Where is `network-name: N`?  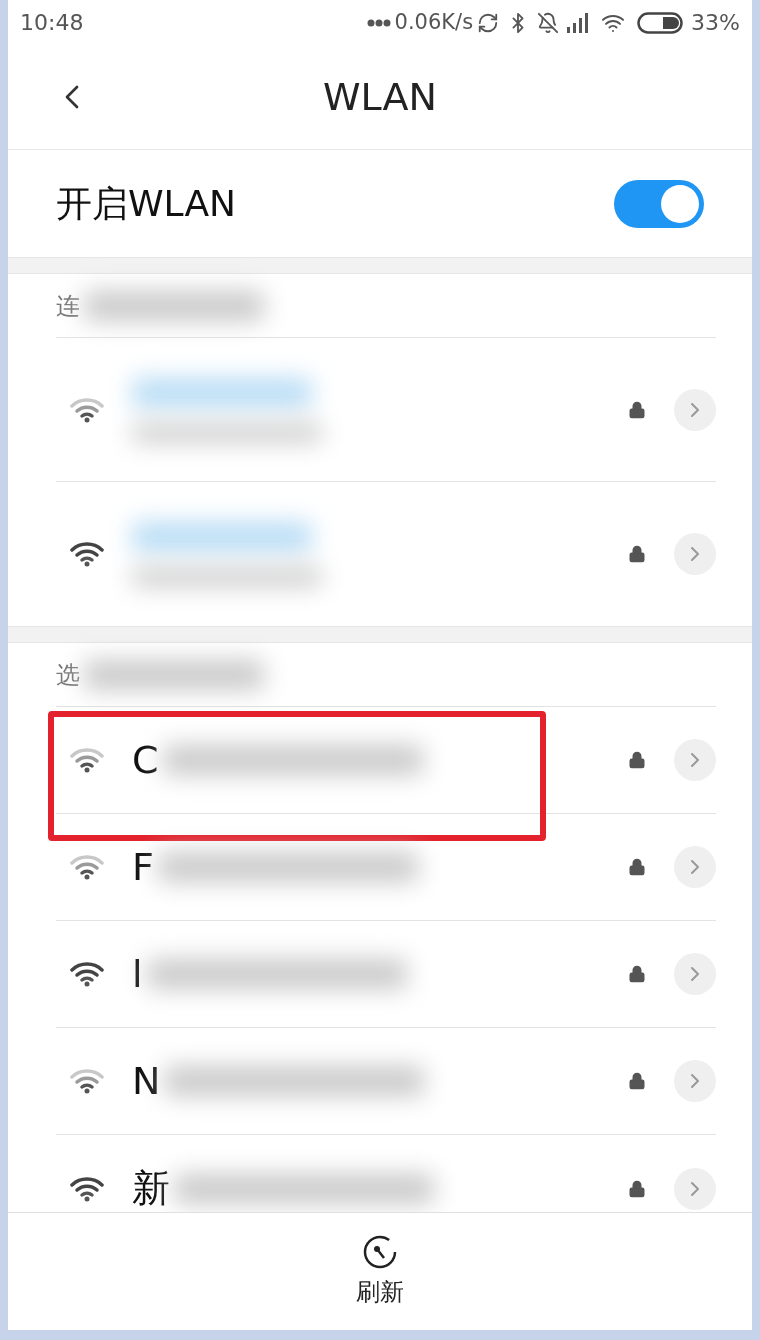
network-name: N is located at coordinates (146, 1081).